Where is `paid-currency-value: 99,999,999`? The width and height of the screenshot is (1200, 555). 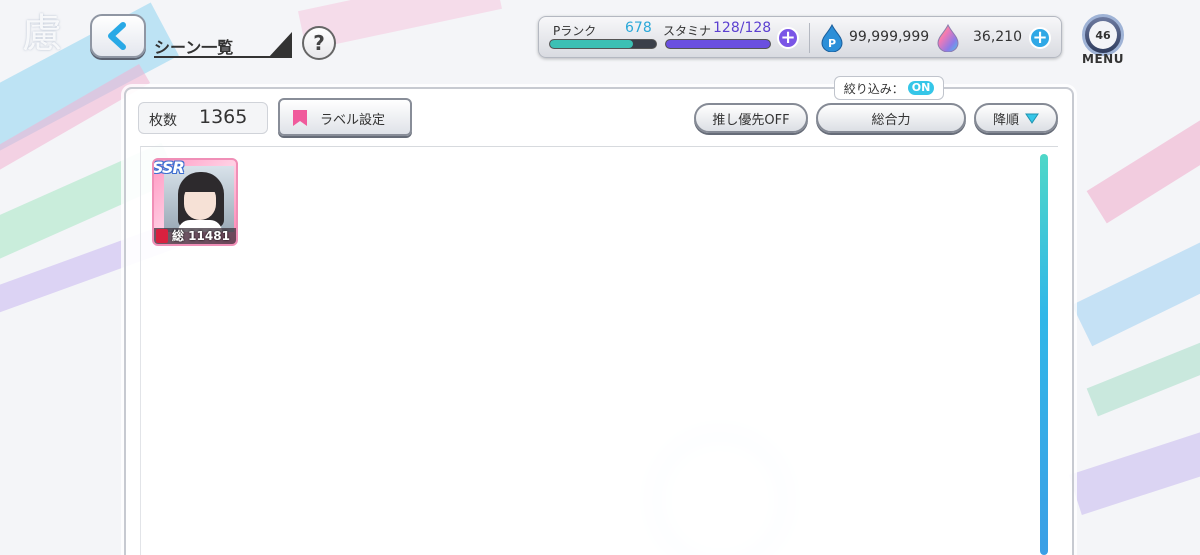
paid-currency-value: 99,999,999 is located at coordinates (889, 37).